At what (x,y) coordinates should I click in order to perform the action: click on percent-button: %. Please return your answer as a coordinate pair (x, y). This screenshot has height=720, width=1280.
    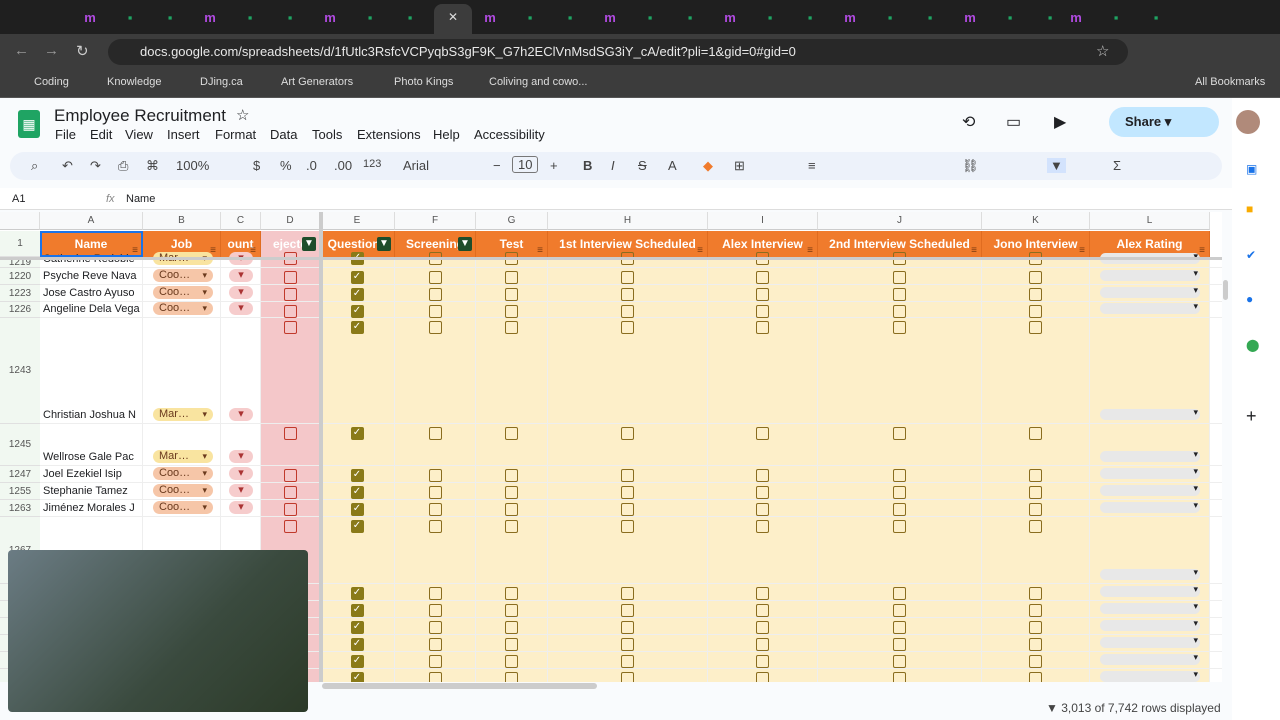
    Looking at the image, I should click on (286, 165).